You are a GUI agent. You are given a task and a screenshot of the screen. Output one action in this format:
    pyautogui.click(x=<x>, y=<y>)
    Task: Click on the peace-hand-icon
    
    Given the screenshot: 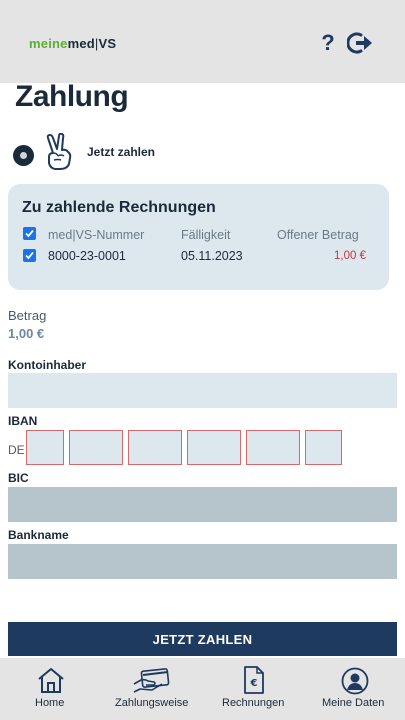 What is the action you would take?
    pyautogui.click(x=59, y=151)
    